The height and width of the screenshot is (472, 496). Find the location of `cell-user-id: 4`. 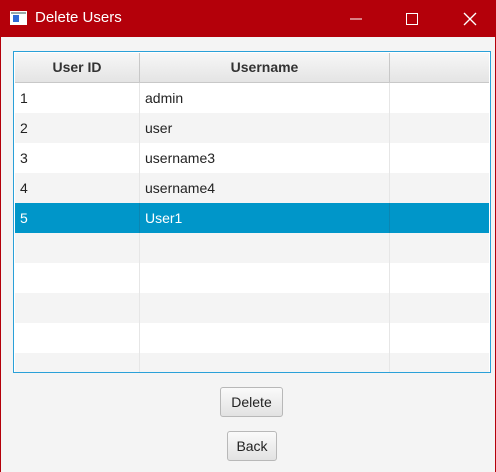

cell-user-id: 4 is located at coordinates (77, 188).